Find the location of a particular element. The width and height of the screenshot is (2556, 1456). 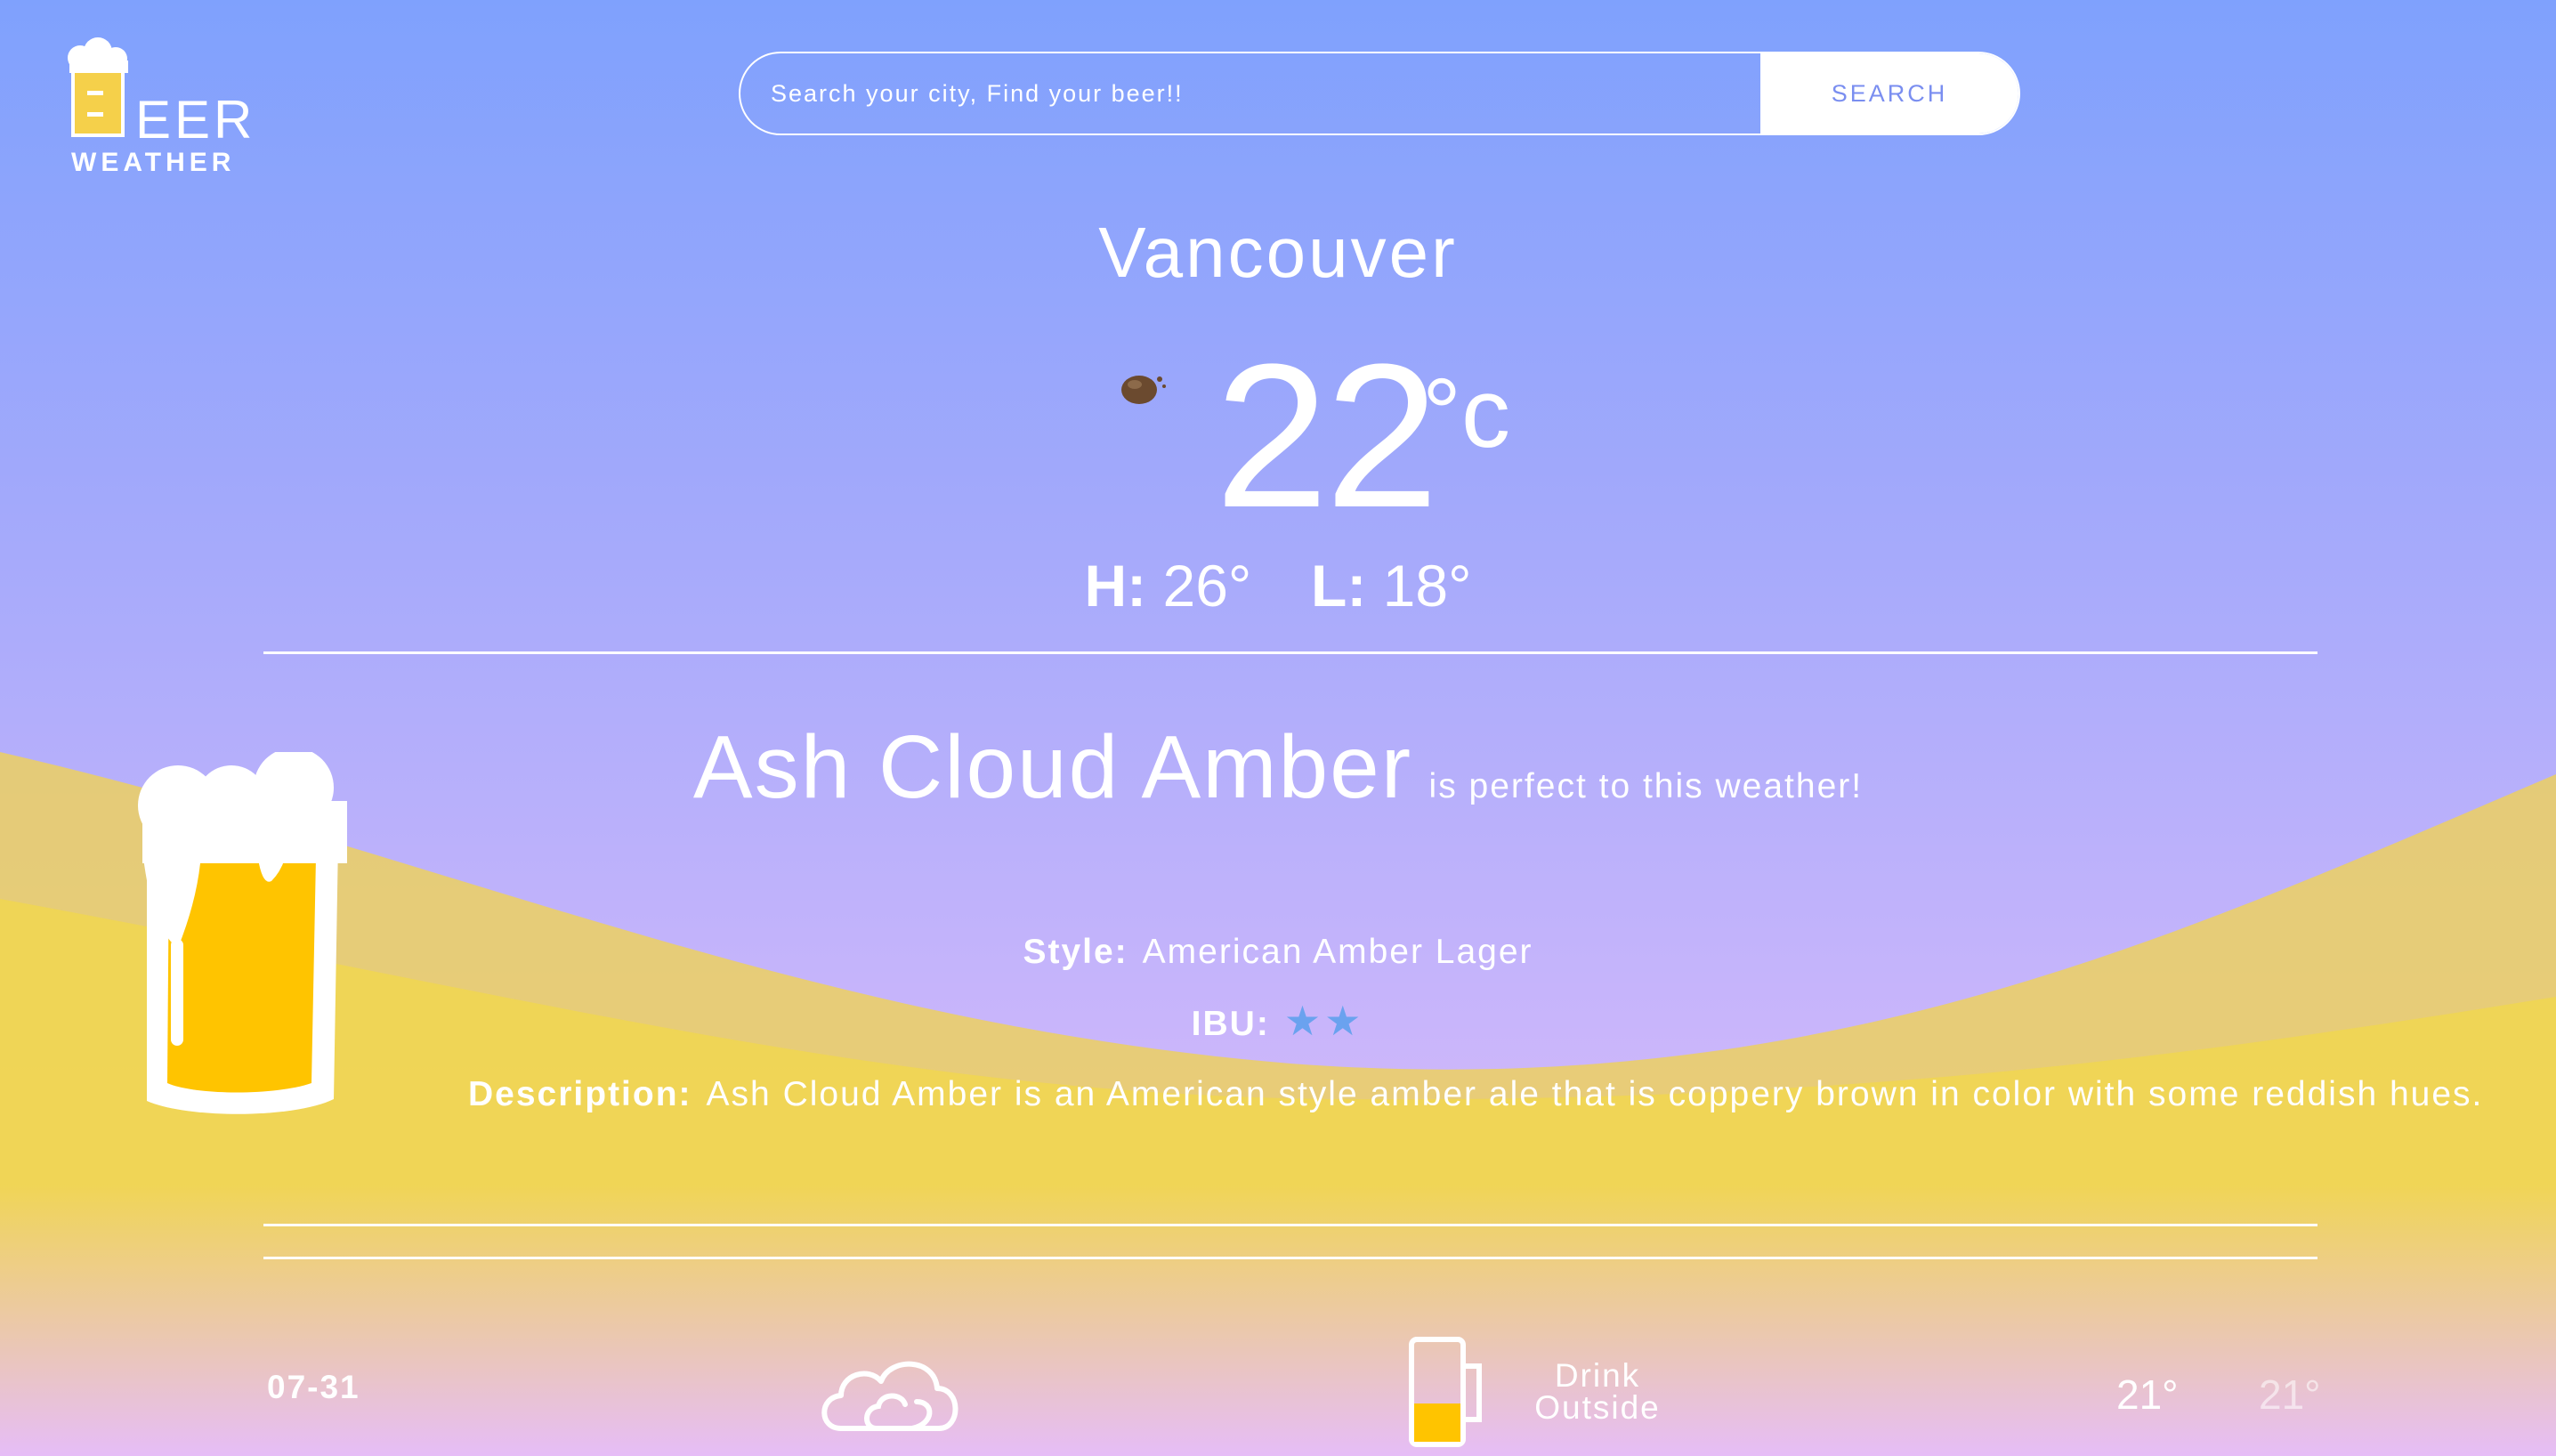

forecast-suggestion-line2: Outside is located at coordinates (1597, 1407).